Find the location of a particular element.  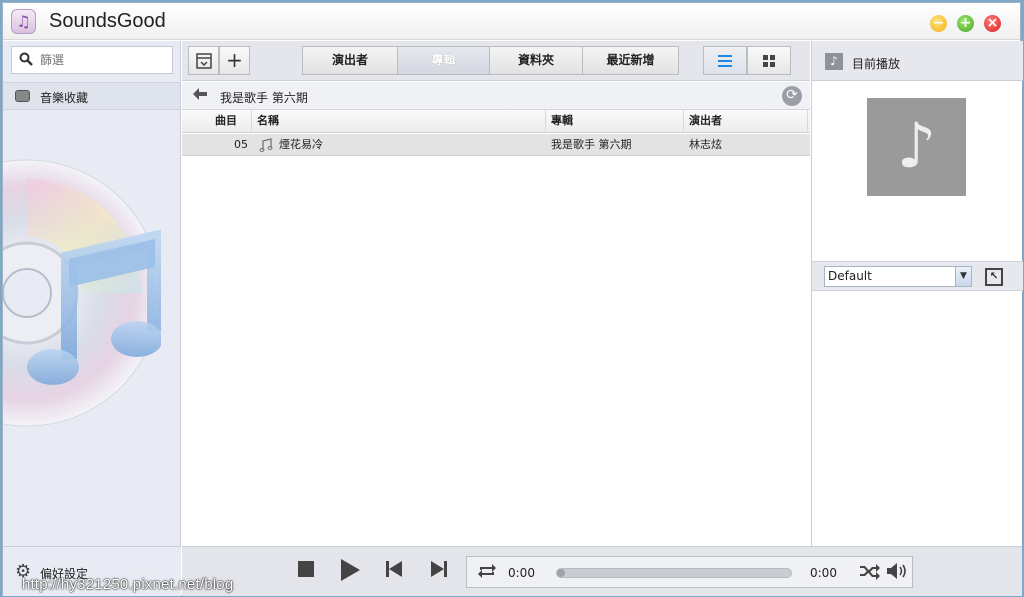

add-button: + is located at coordinates (234, 60).